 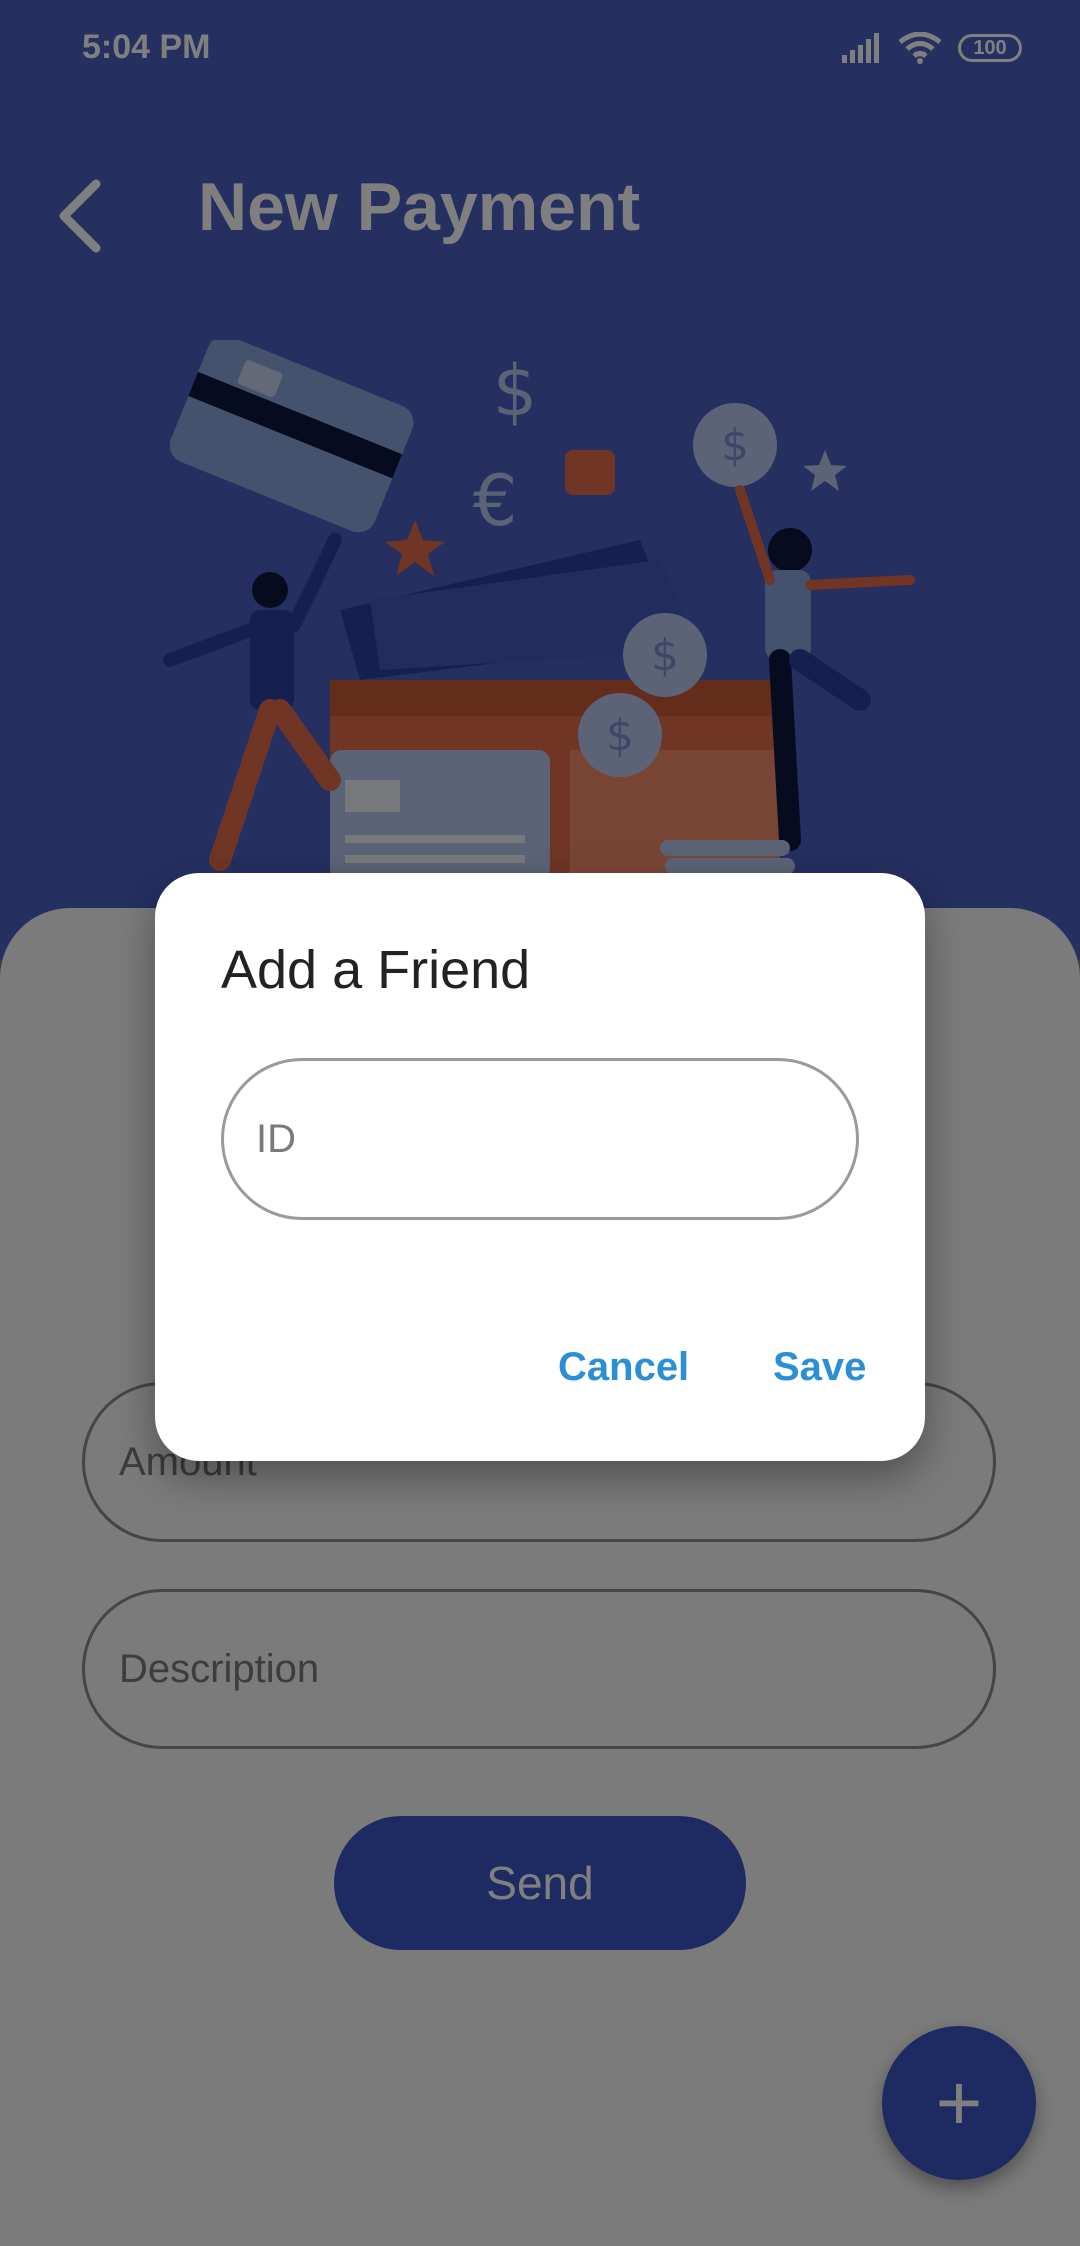 What do you see at coordinates (623, 1367) in the screenshot?
I see `cancel-button: Cancel` at bounding box center [623, 1367].